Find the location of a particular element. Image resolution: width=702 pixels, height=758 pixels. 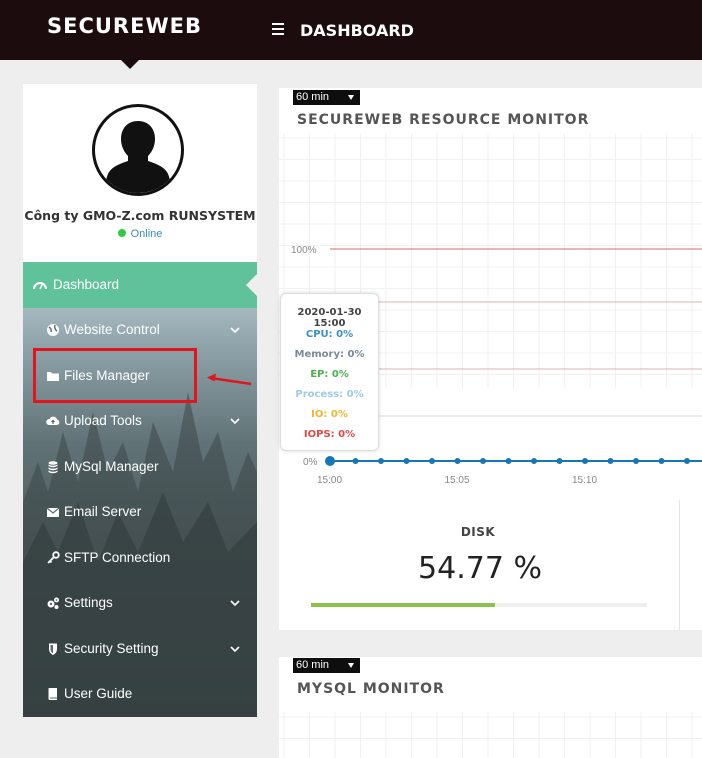

status-label: Online is located at coordinates (146, 234).